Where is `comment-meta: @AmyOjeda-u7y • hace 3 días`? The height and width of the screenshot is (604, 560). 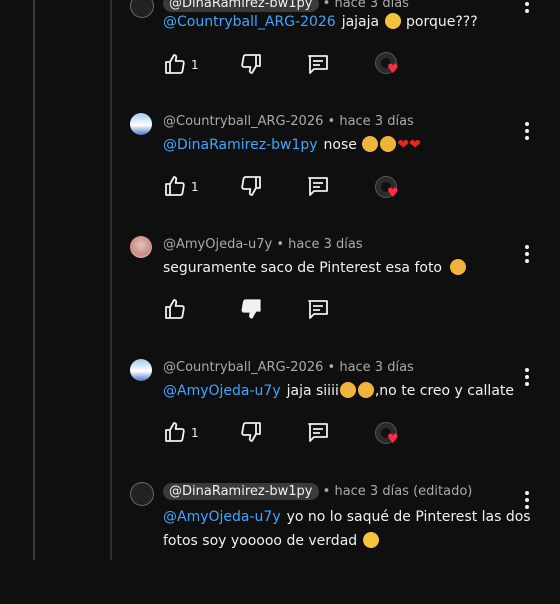
comment-meta: @AmyOjeda-u7y • hace 3 días is located at coordinates (263, 244).